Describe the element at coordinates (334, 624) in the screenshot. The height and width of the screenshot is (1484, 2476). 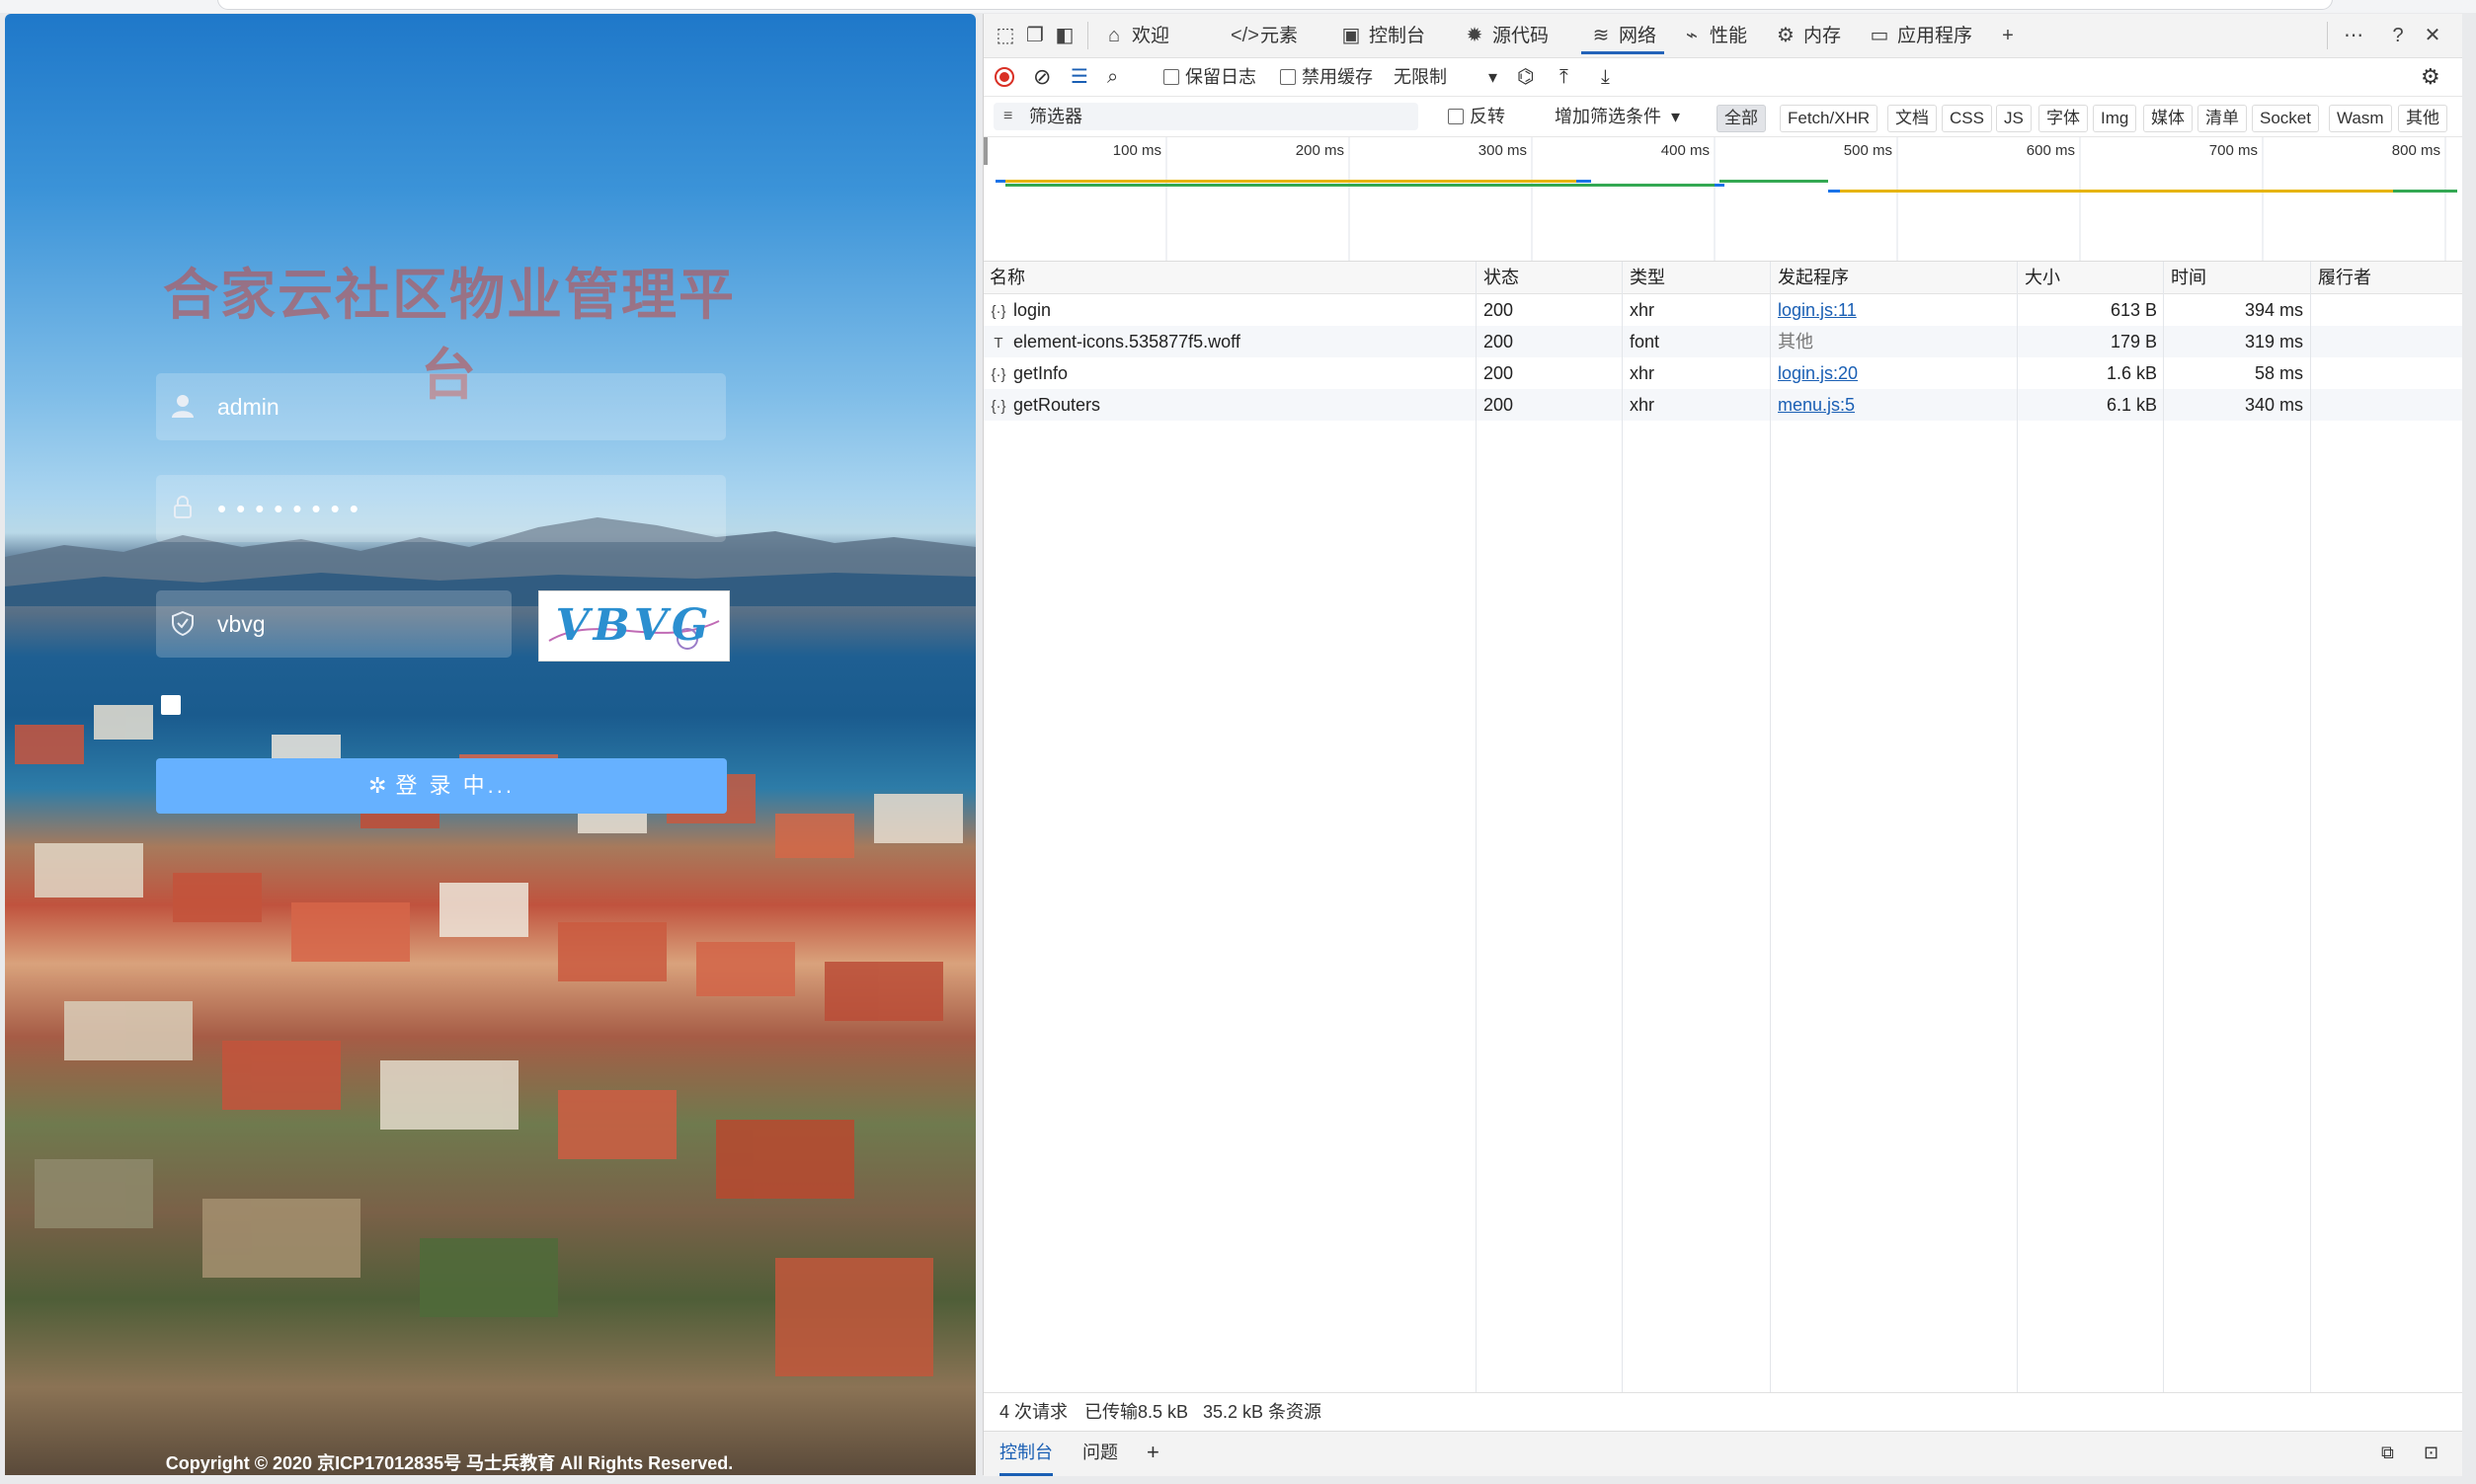
I see `captcha-field: vbvg` at that location.